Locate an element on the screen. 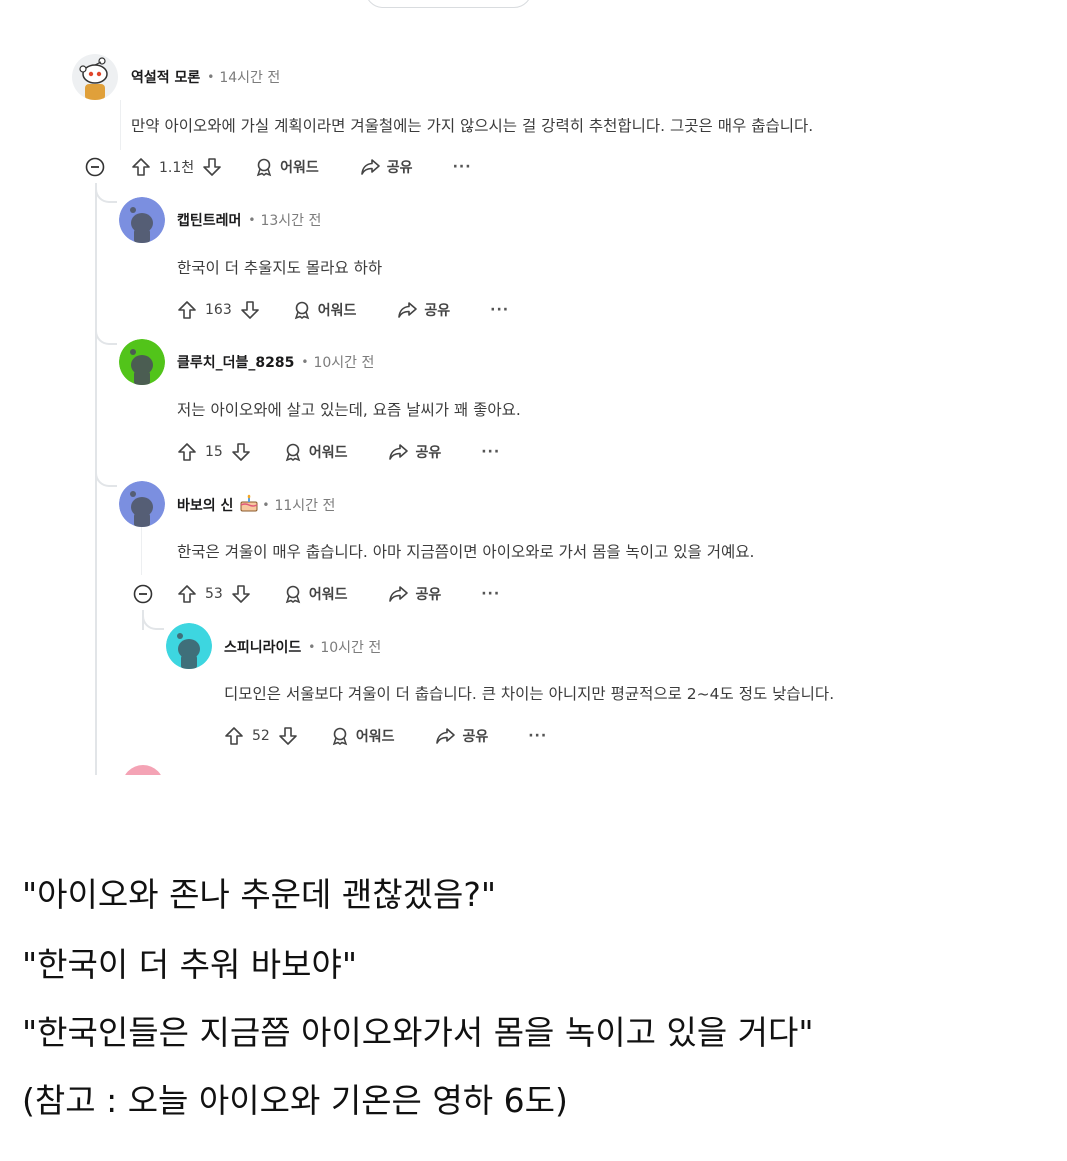 The width and height of the screenshot is (1067, 1161). comment-time: 14시간 전 is located at coordinates (250, 78).